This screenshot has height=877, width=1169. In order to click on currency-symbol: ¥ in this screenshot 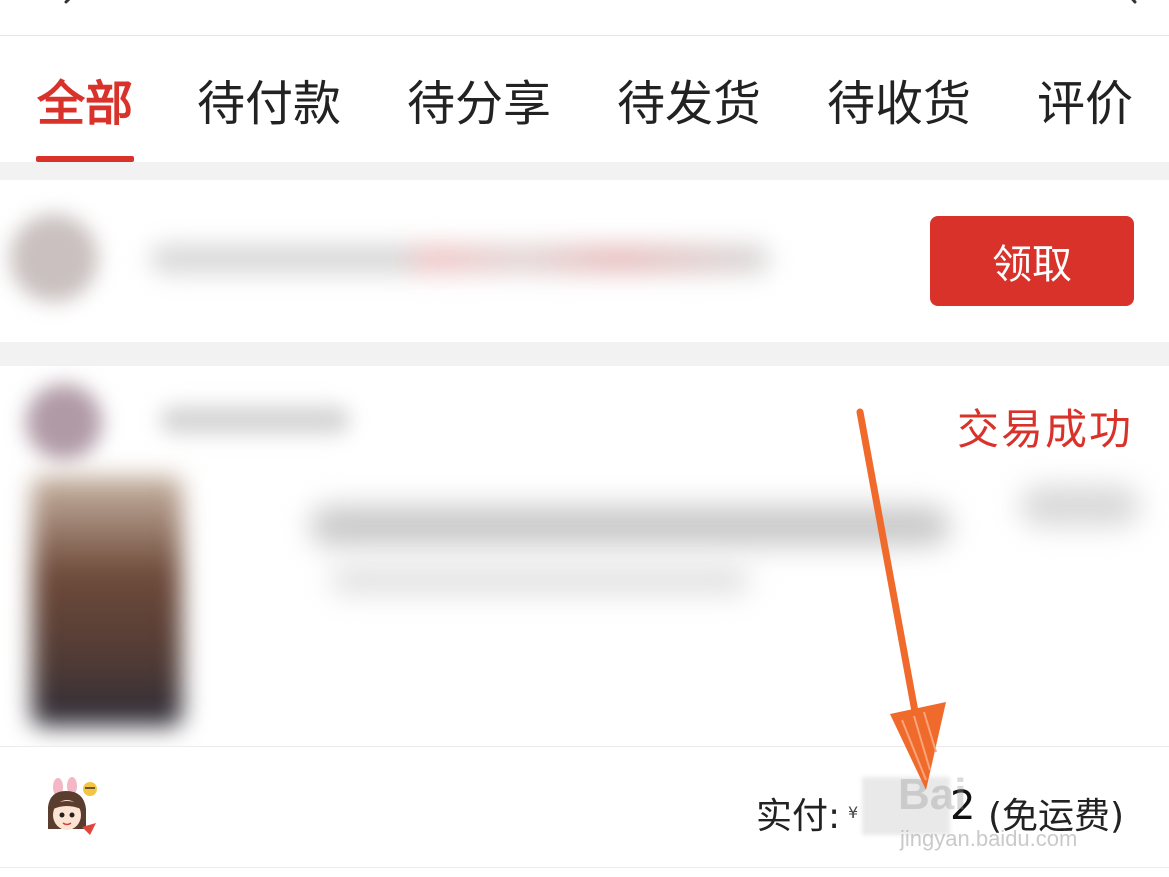, I will do `click(853, 812)`.